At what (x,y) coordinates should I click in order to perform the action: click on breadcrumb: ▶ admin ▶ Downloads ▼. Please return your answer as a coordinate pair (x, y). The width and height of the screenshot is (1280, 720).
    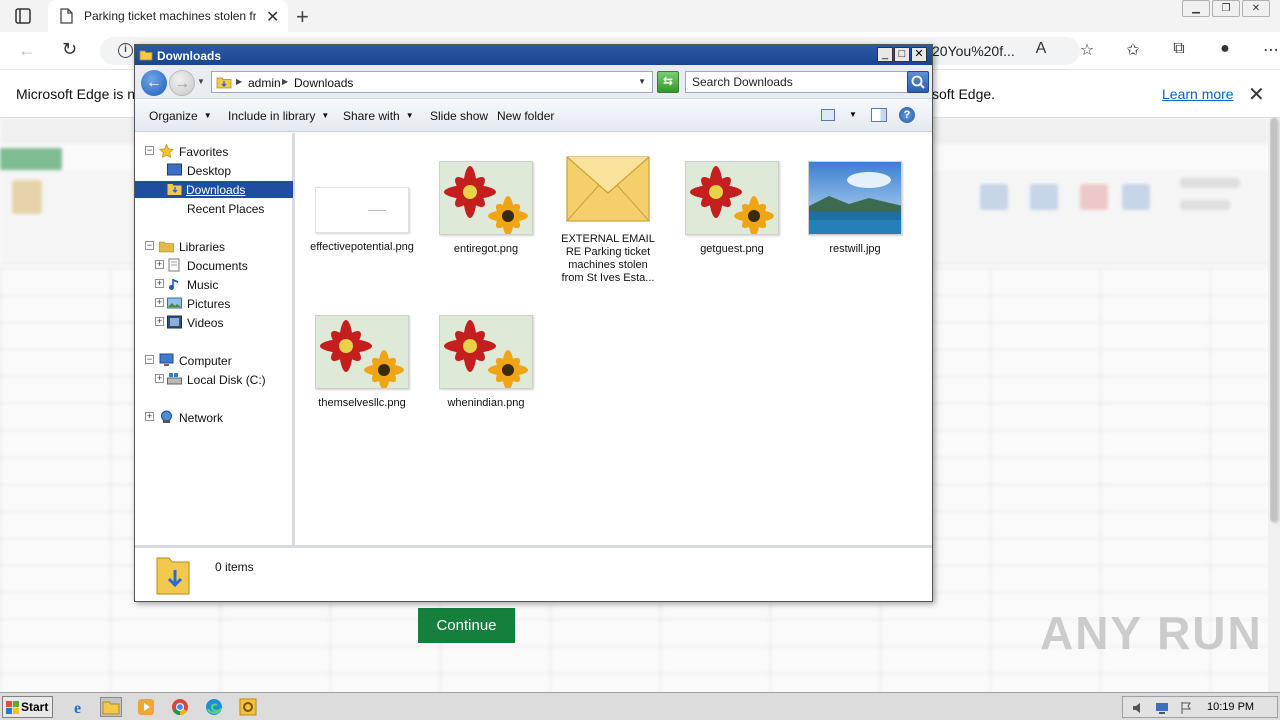
    Looking at the image, I should click on (432, 82).